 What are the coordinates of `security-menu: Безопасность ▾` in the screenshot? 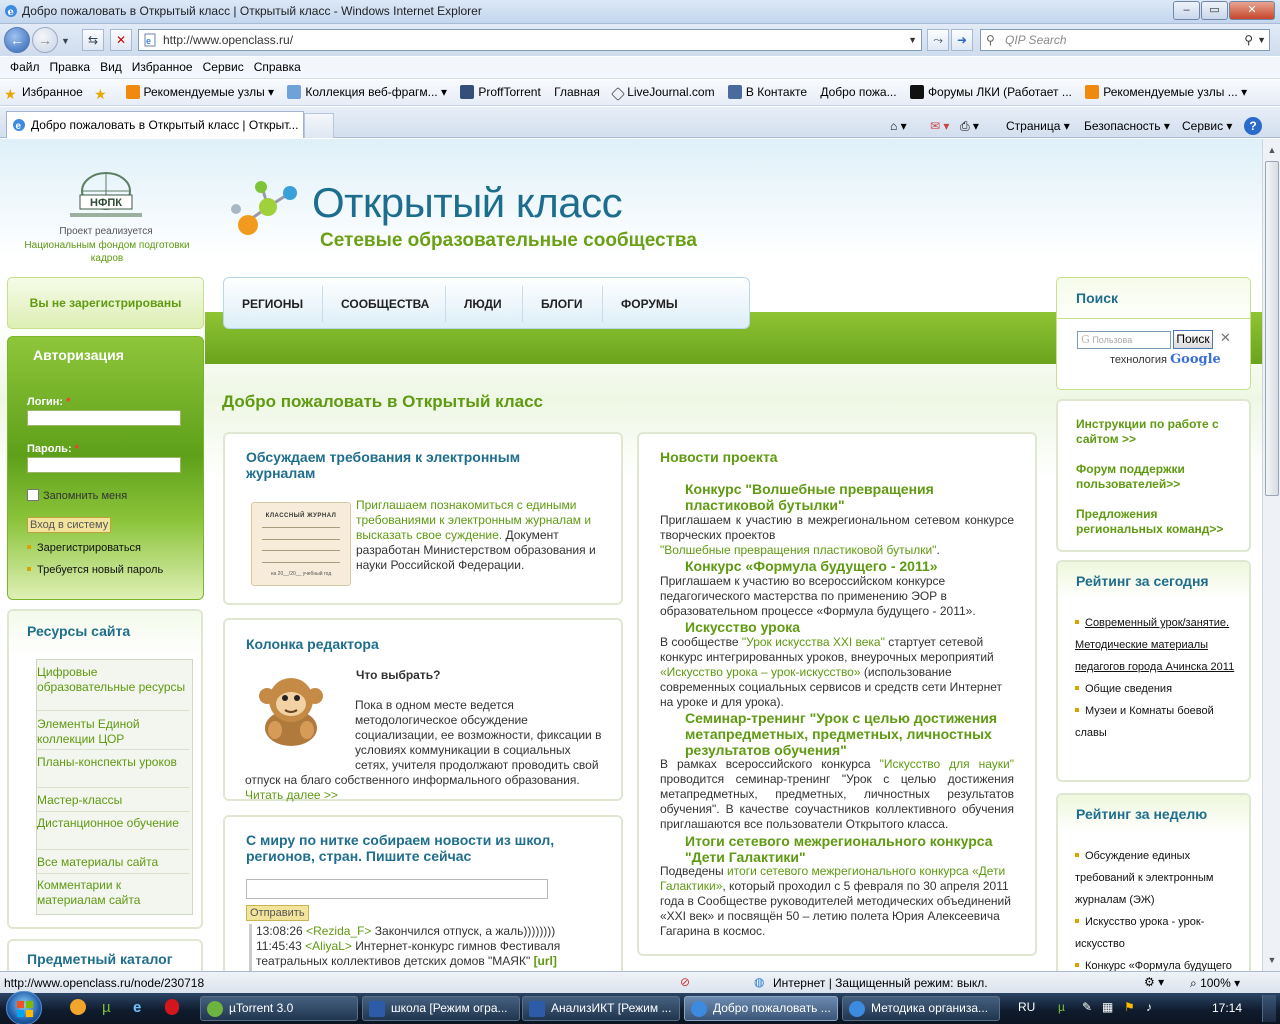 It's located at (1127, 126).